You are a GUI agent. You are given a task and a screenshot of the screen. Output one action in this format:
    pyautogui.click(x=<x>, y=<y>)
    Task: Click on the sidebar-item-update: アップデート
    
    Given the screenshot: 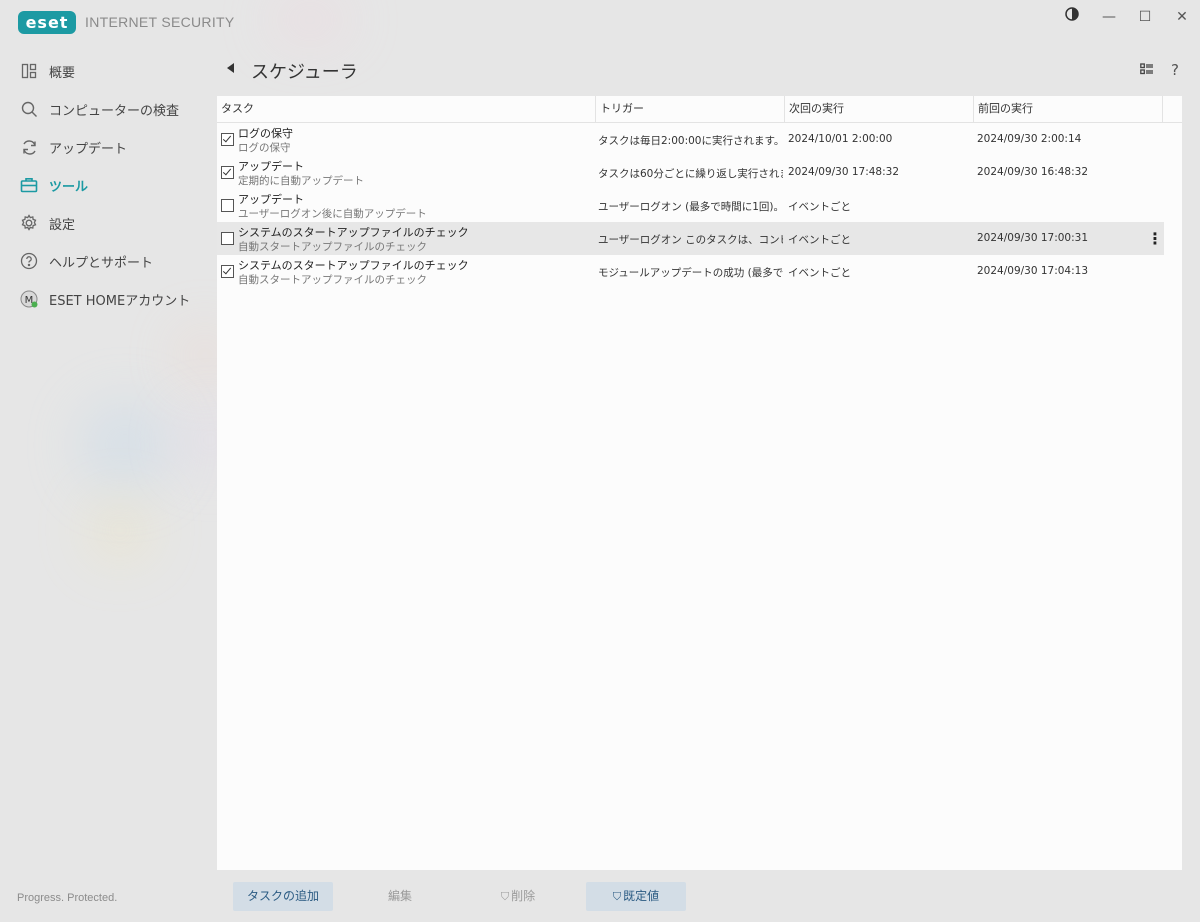 What is the action you would take?
    pyautogui.click(x=100, y=147)
    